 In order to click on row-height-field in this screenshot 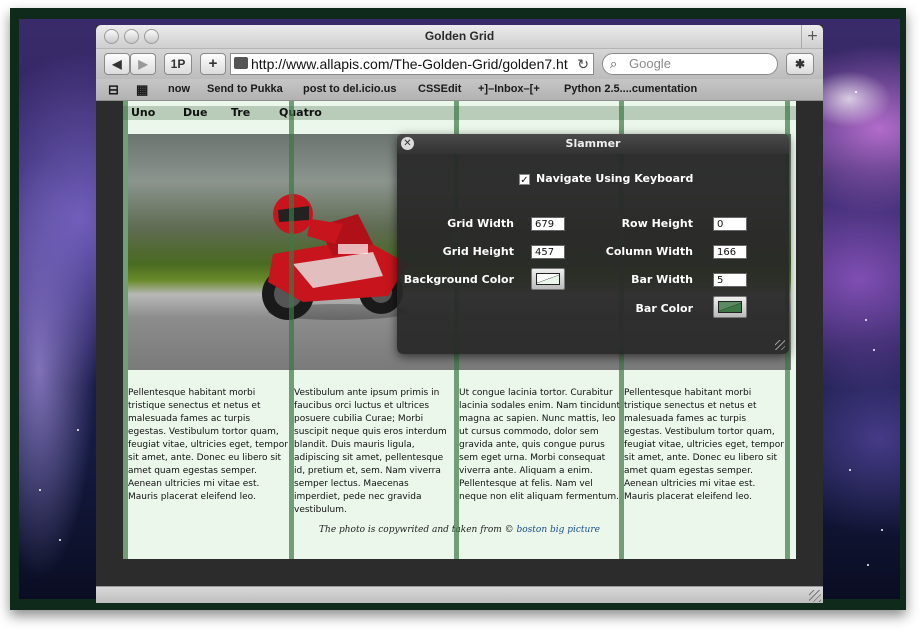, I will do `click(730, 224)`.